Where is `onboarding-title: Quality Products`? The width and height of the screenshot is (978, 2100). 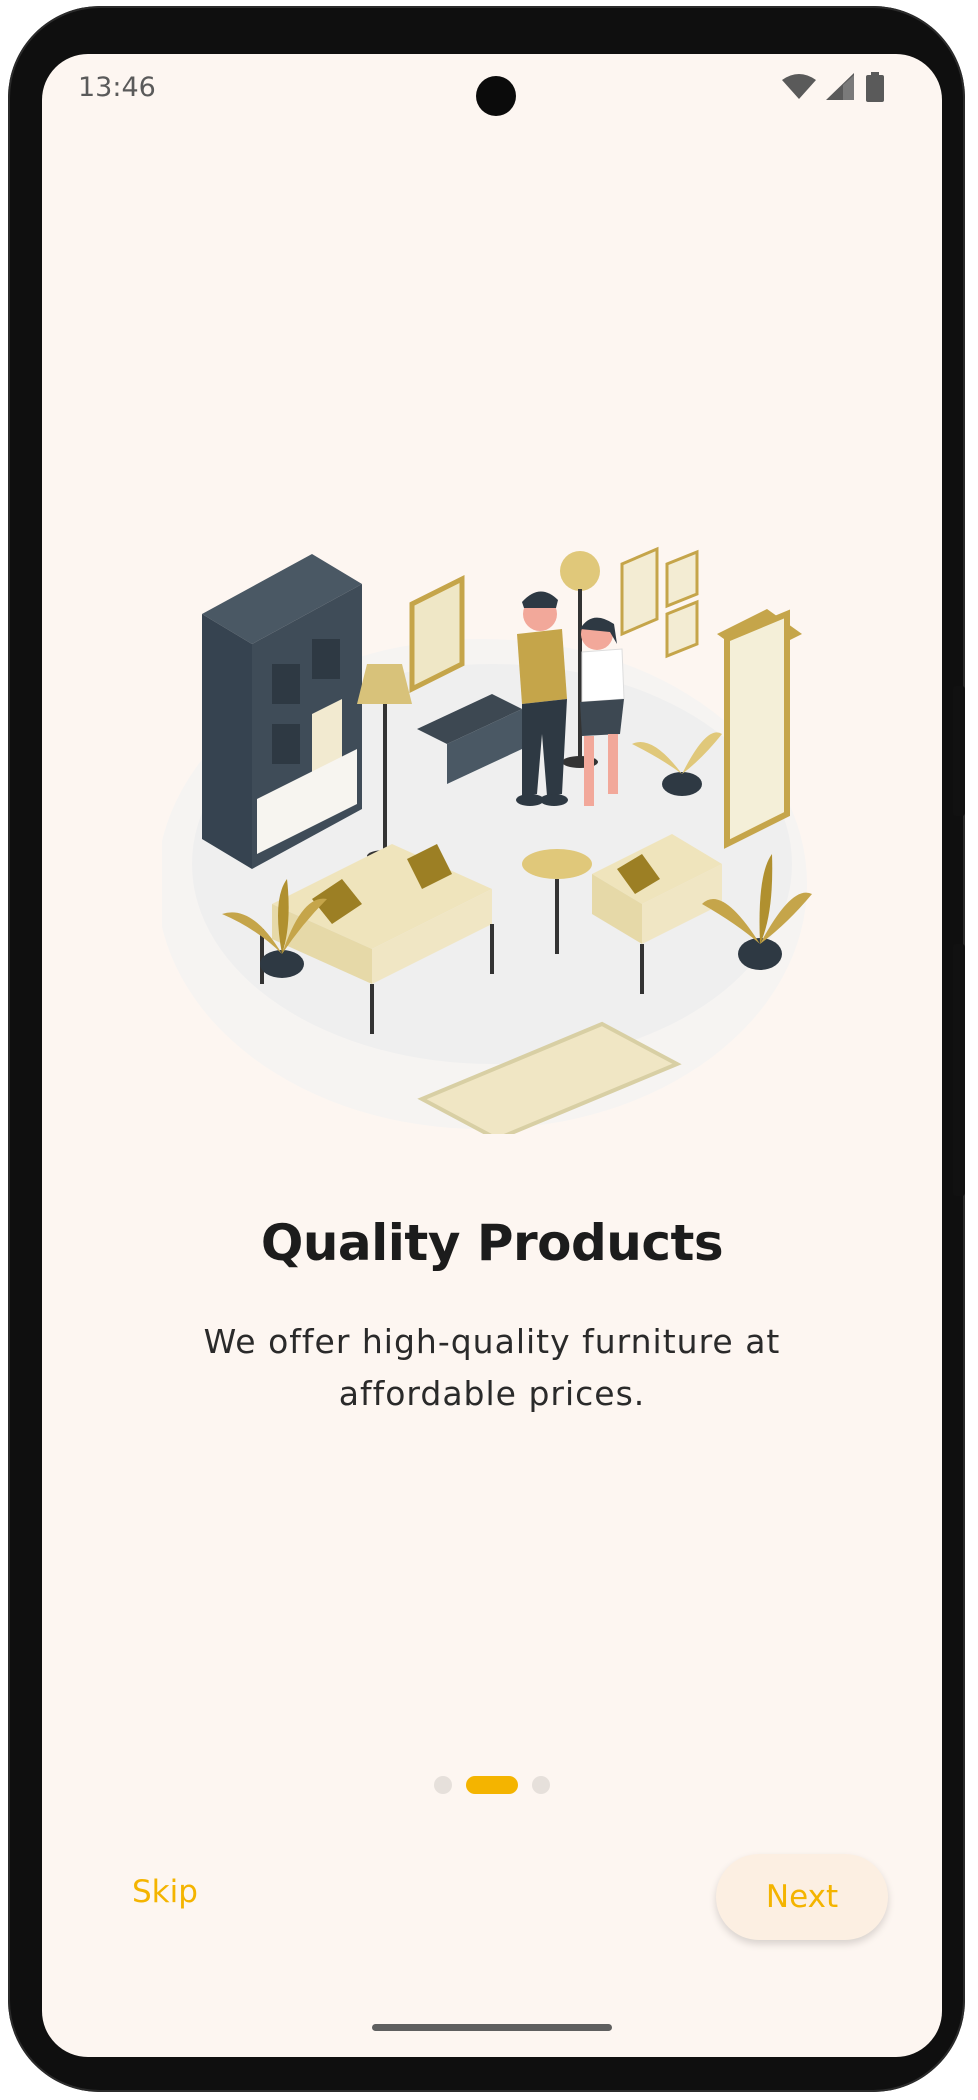
onboarding-title: Quality Products is located at coordinates (492, 1243).